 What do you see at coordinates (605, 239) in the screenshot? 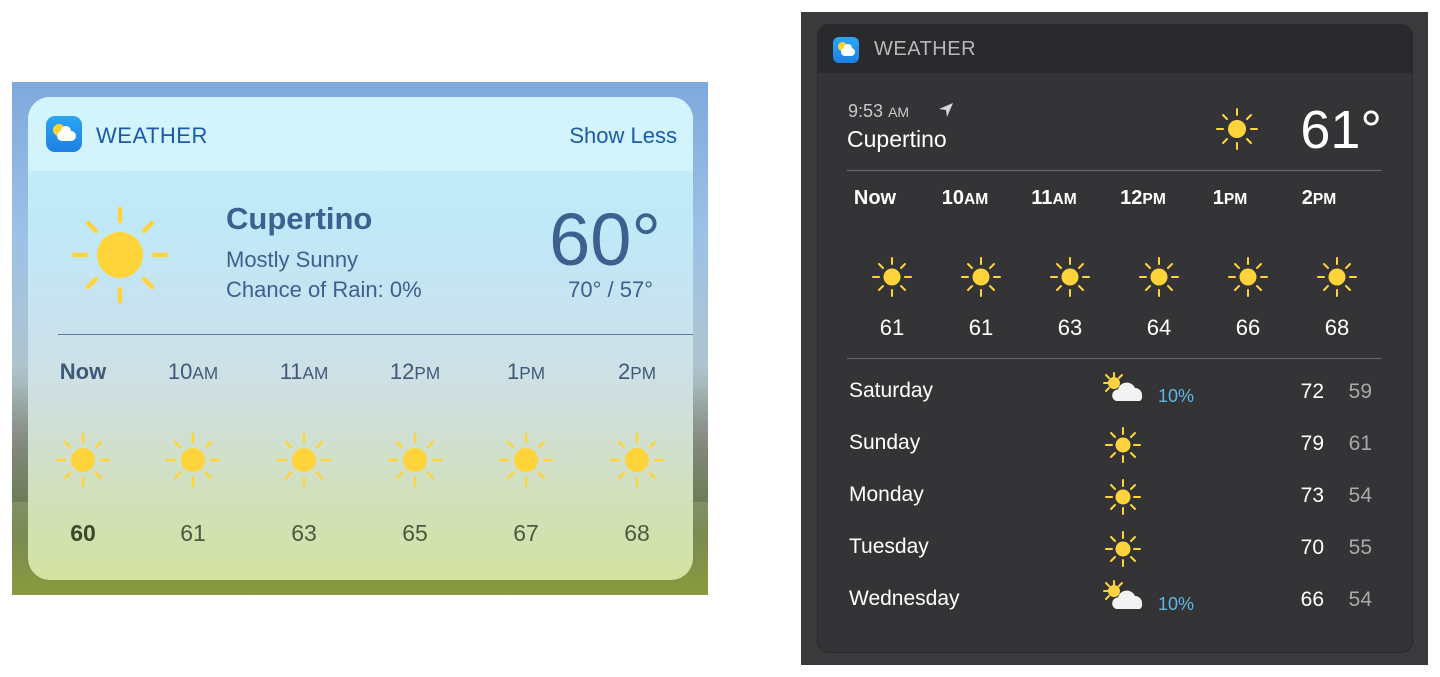
I see `current-temperature: 60°` at bounding box center [605, 239].